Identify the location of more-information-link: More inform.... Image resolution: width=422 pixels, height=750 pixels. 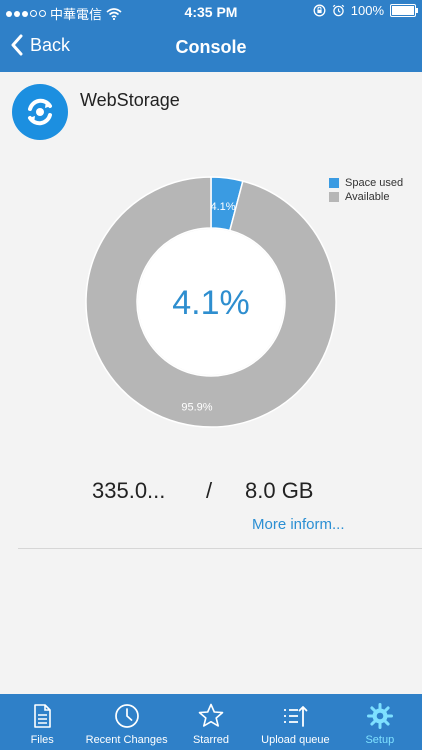
(298, 524).